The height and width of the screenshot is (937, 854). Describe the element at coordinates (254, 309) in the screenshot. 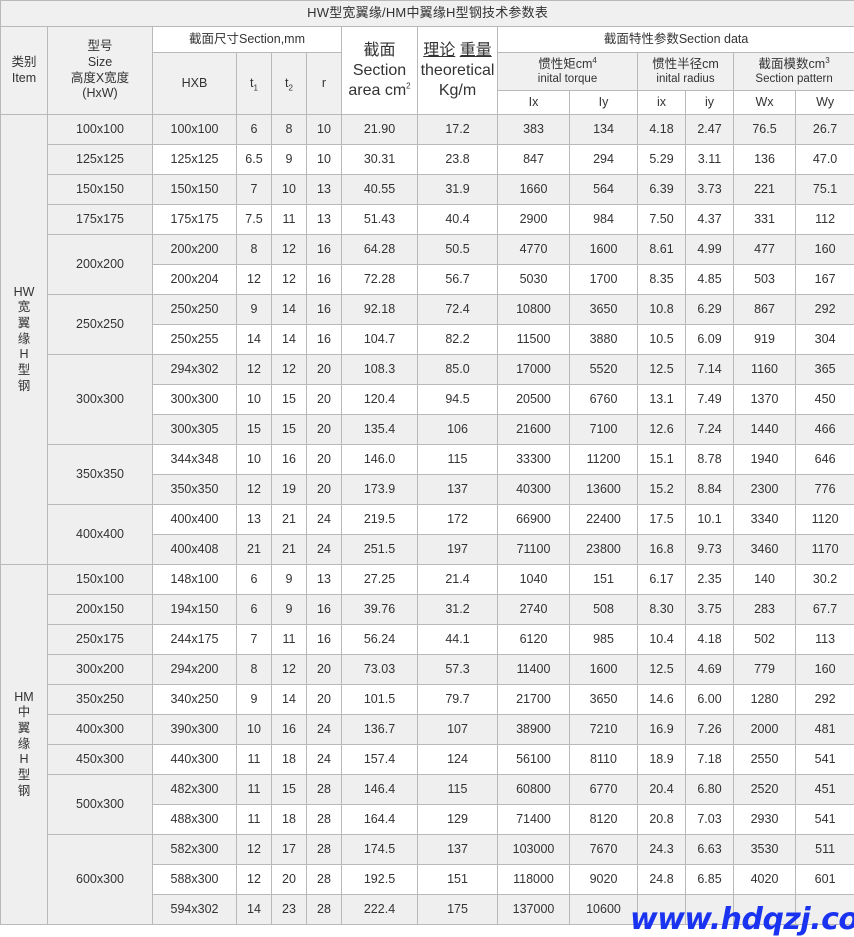

I see `cell-t1: 9` at that location.